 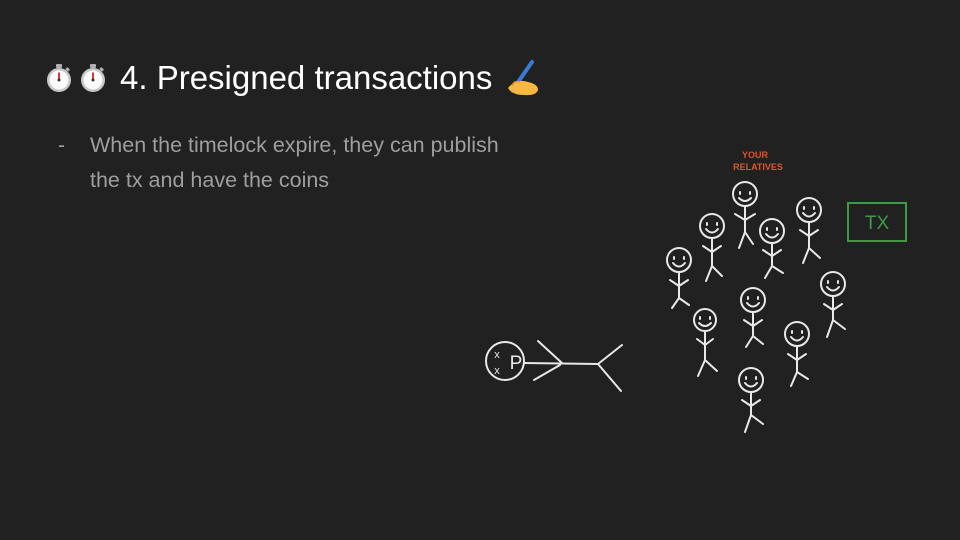 What do you see at coordinates (758, 167) in the screenshot?
I see `relatives-label-line2: RELATIVES` at bounding box center [758, 167].